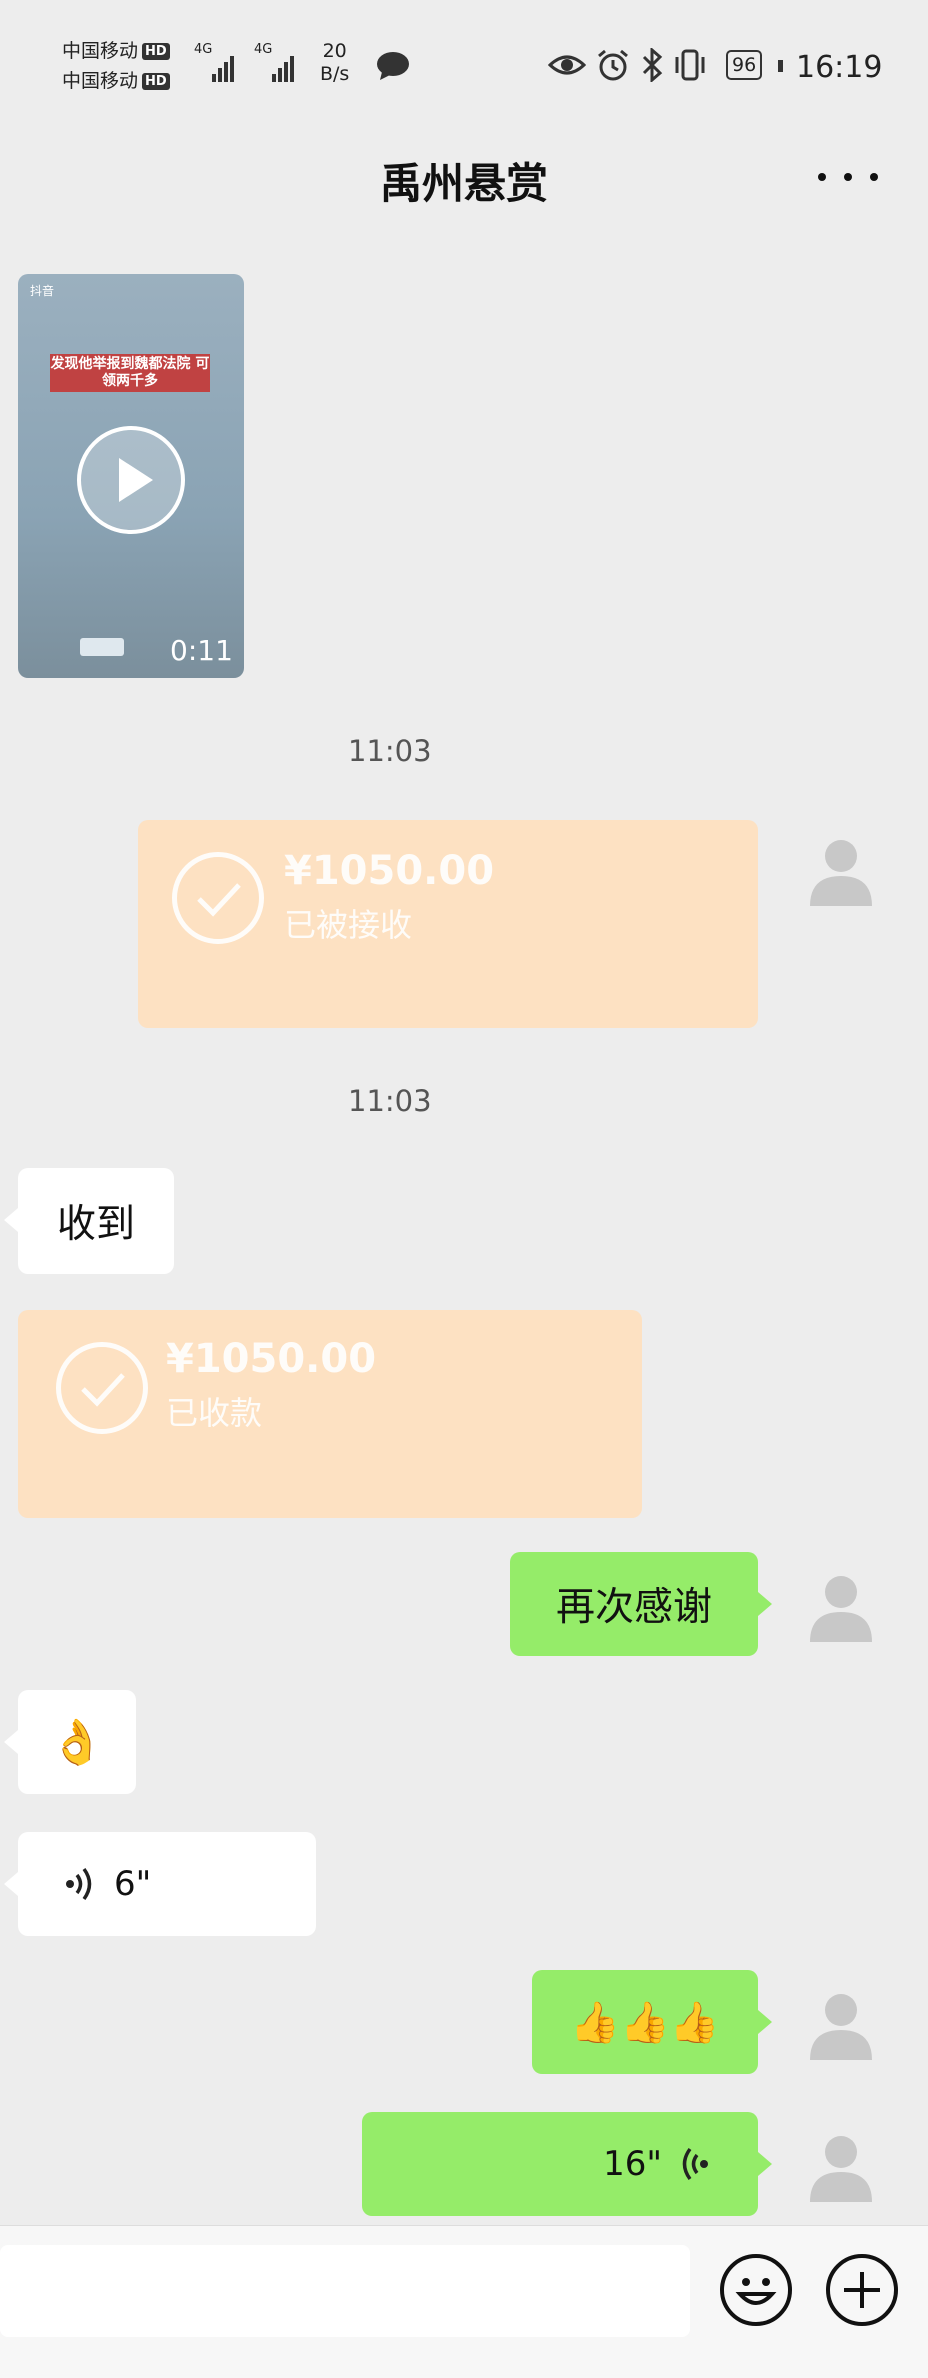 The height and width of the screenshot is (2378, 928). I want to click on app-label: 抖音, so click(42, 291).